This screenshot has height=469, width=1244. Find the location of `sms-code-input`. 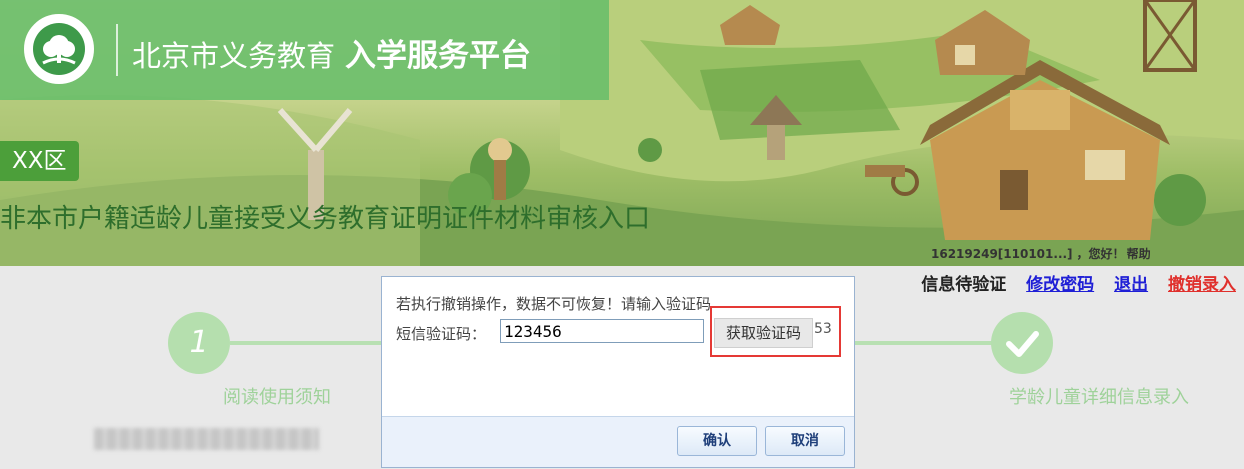

sms-code-input is located at coordinates (602, 331).